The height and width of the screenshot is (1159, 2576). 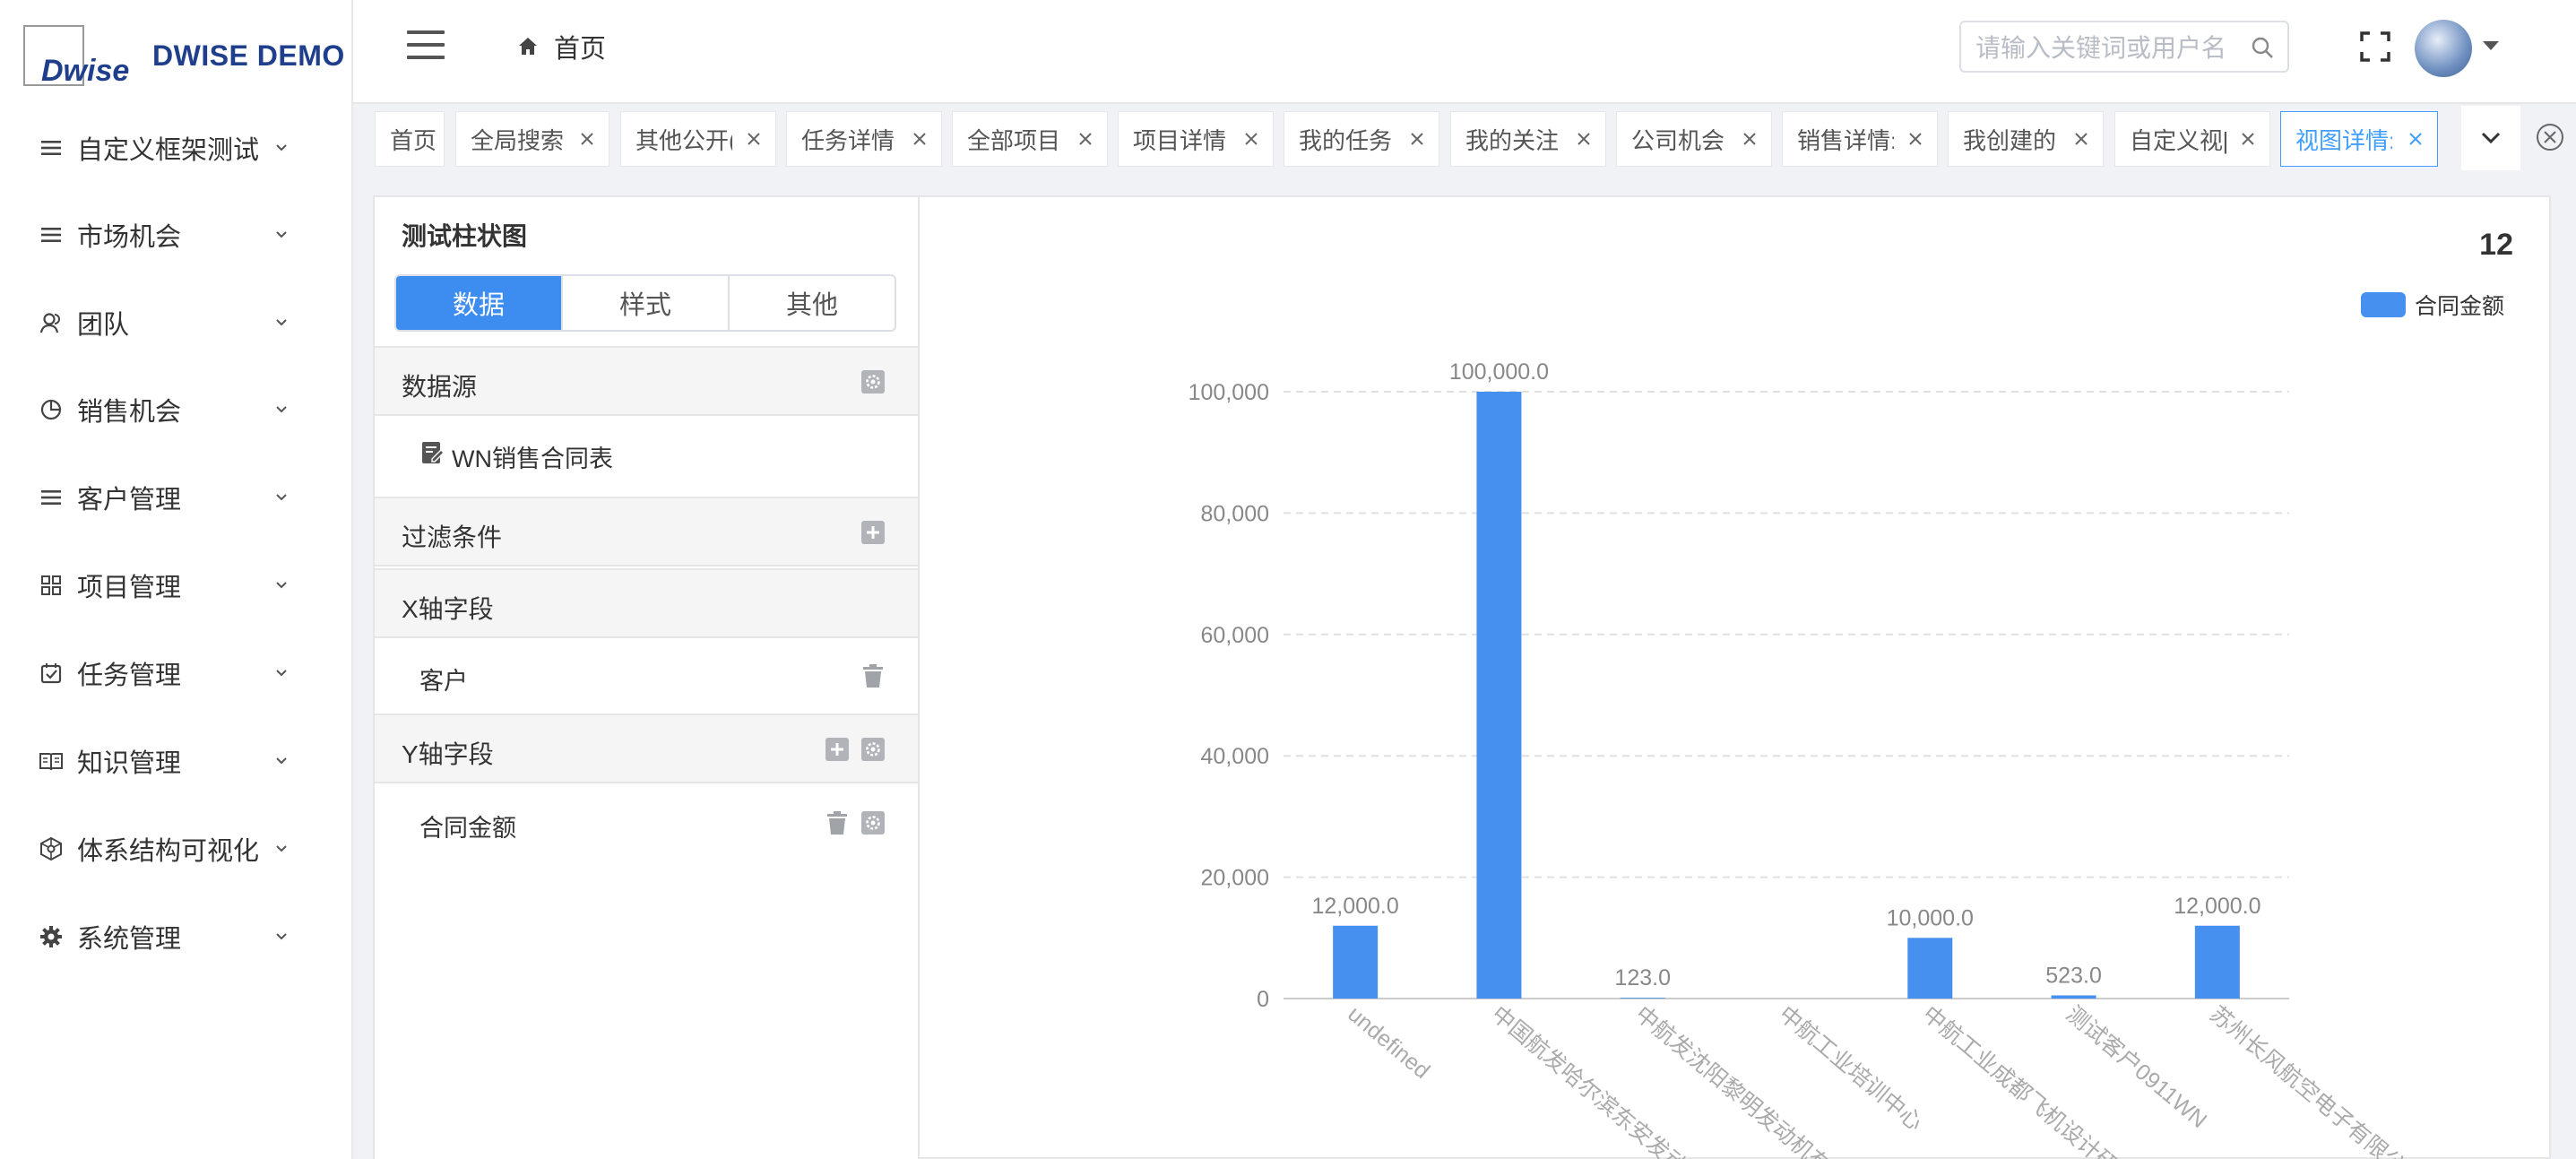 What do you see at coordinates (646, 381) in the screenshot?
I see `datasource-section: 数据源` at bounding box center [646, 381].